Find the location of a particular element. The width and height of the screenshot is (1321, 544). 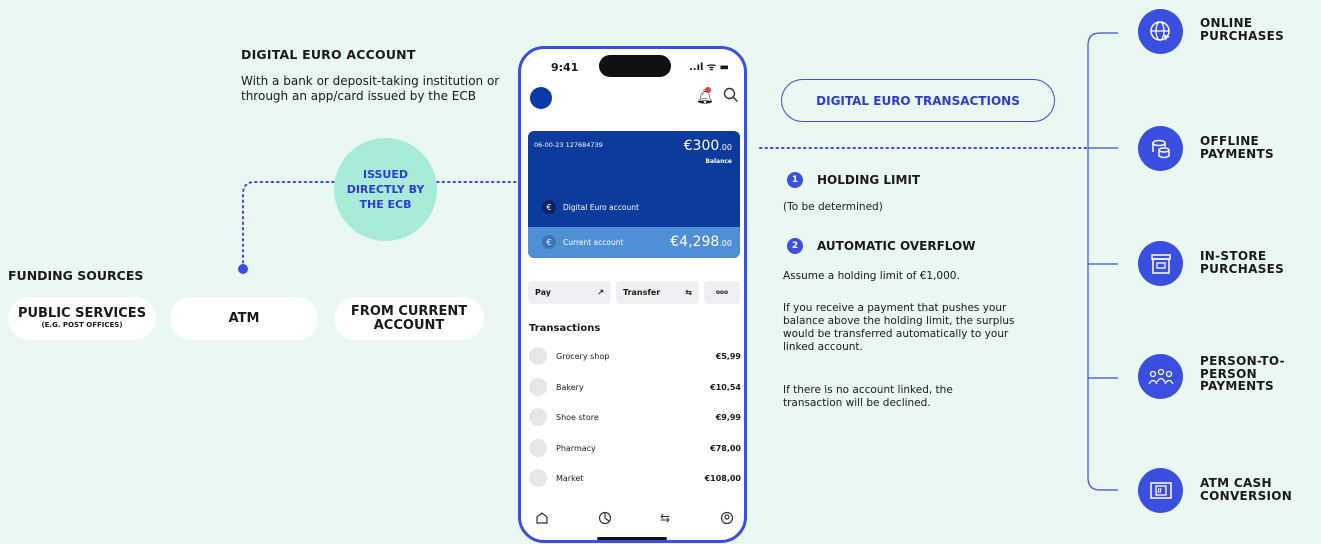

online-purchases-label: ONLINE PURCHASES is located at coordinates (1242, 29).